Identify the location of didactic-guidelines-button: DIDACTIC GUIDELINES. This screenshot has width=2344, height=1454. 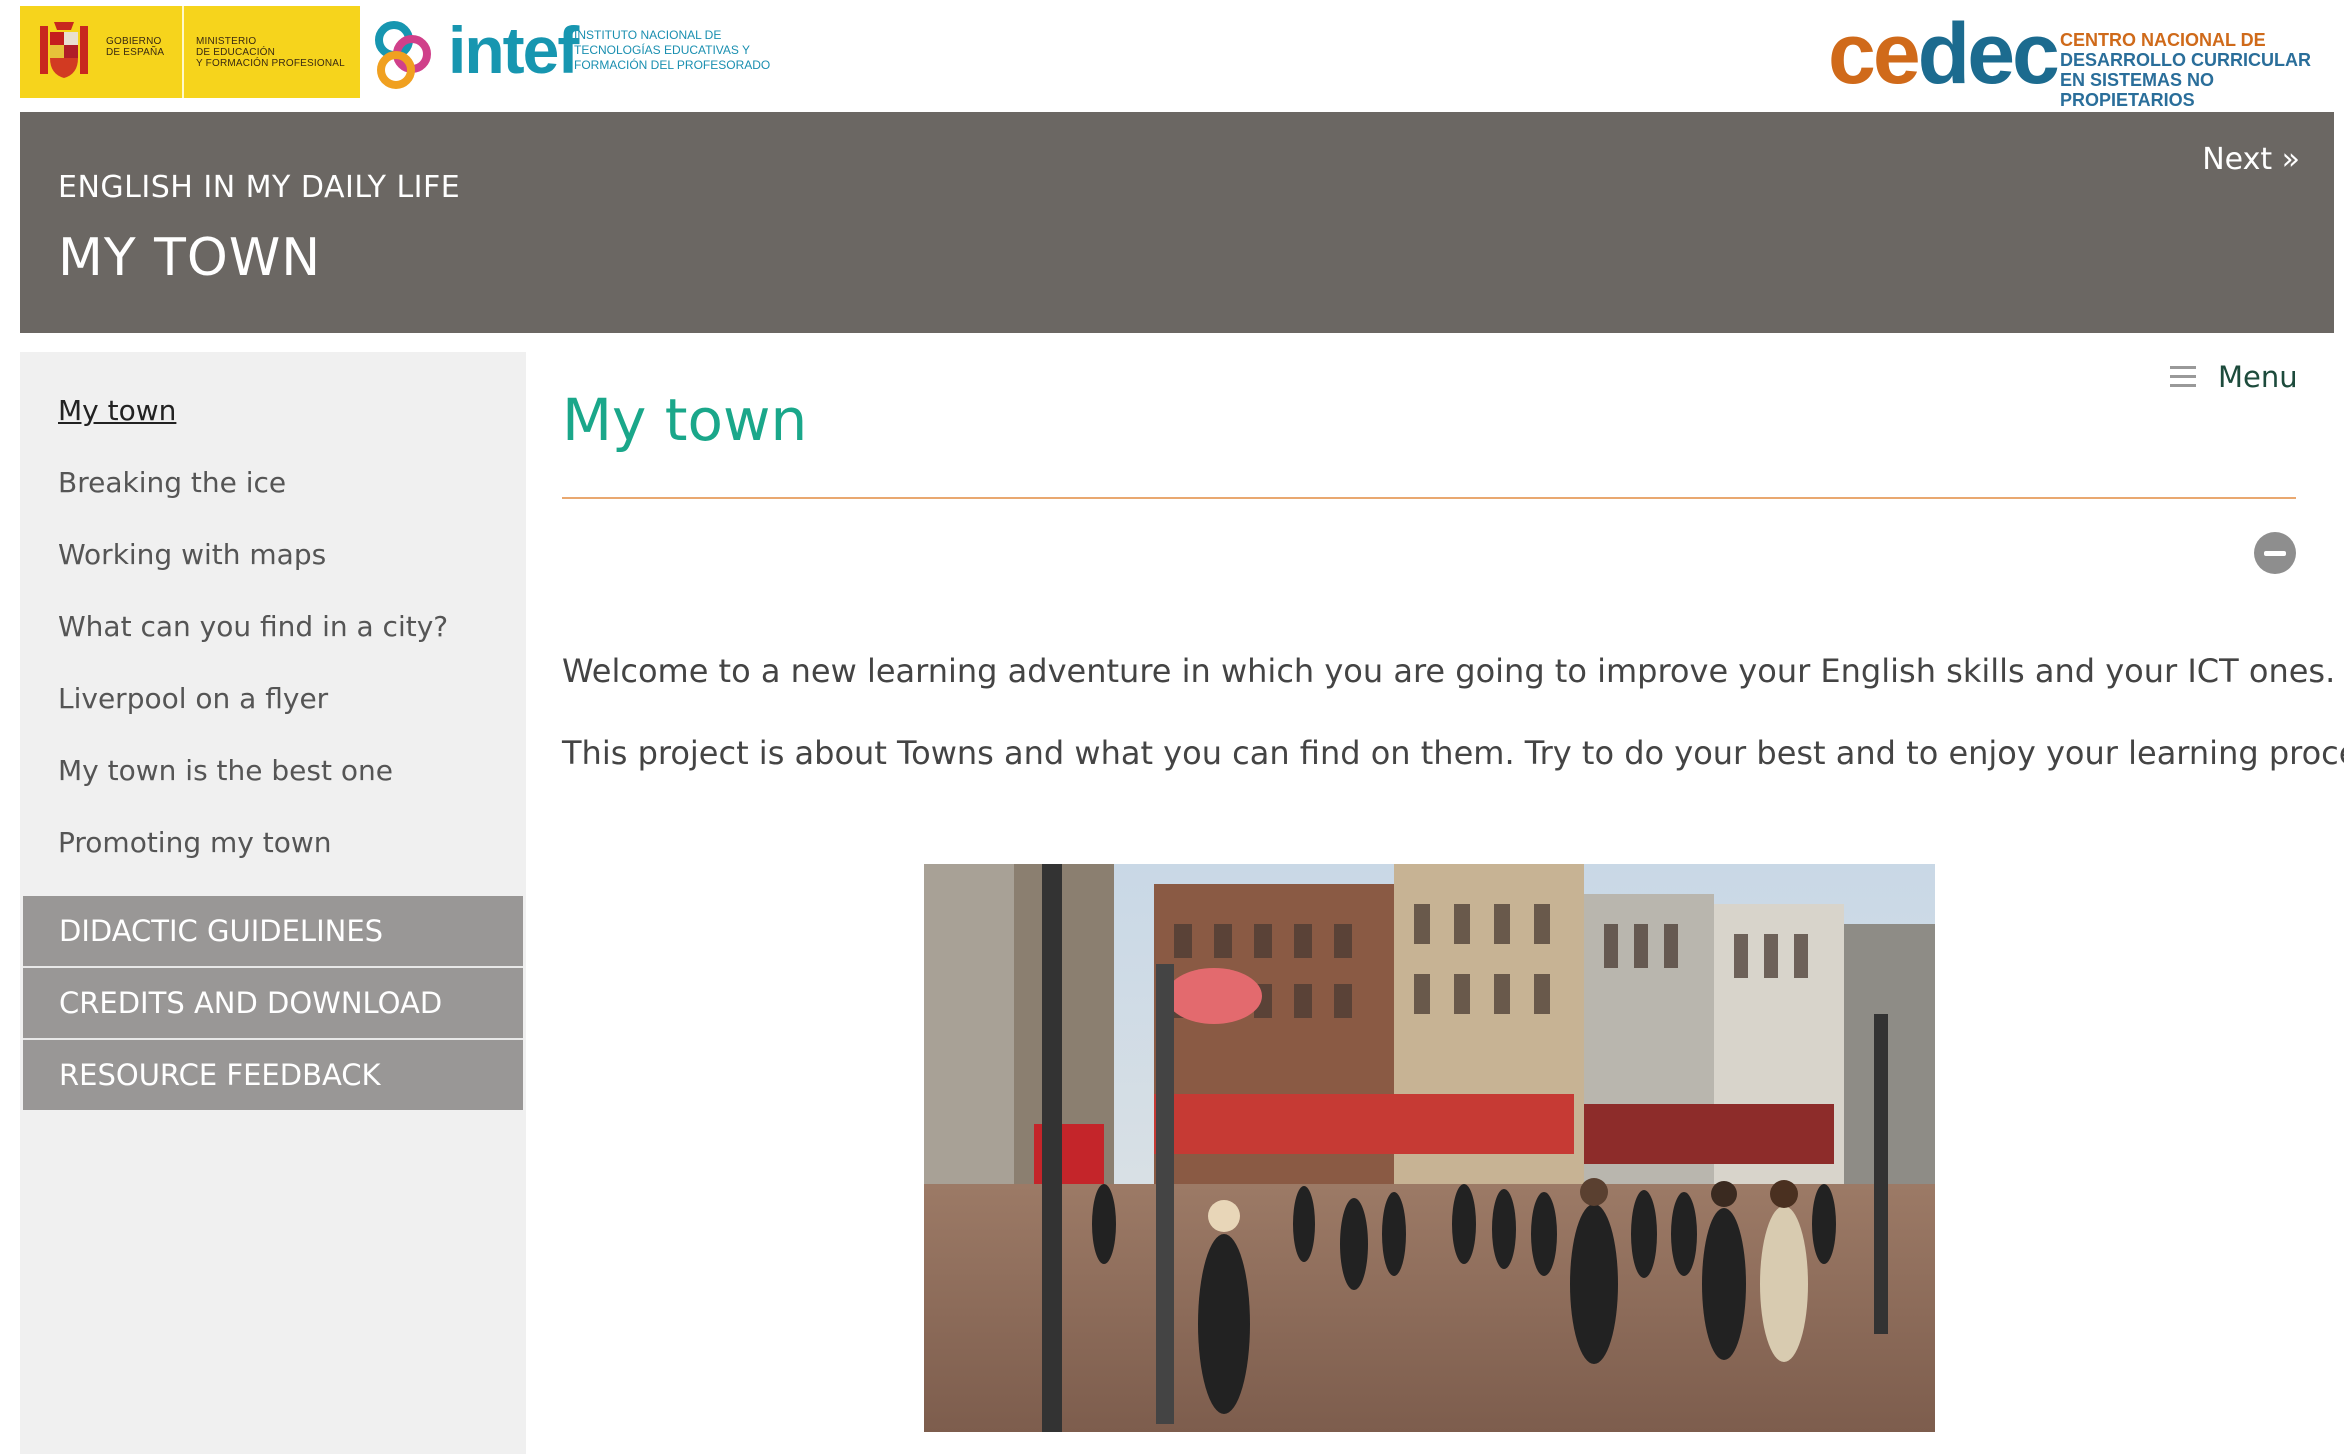
(273, 931).